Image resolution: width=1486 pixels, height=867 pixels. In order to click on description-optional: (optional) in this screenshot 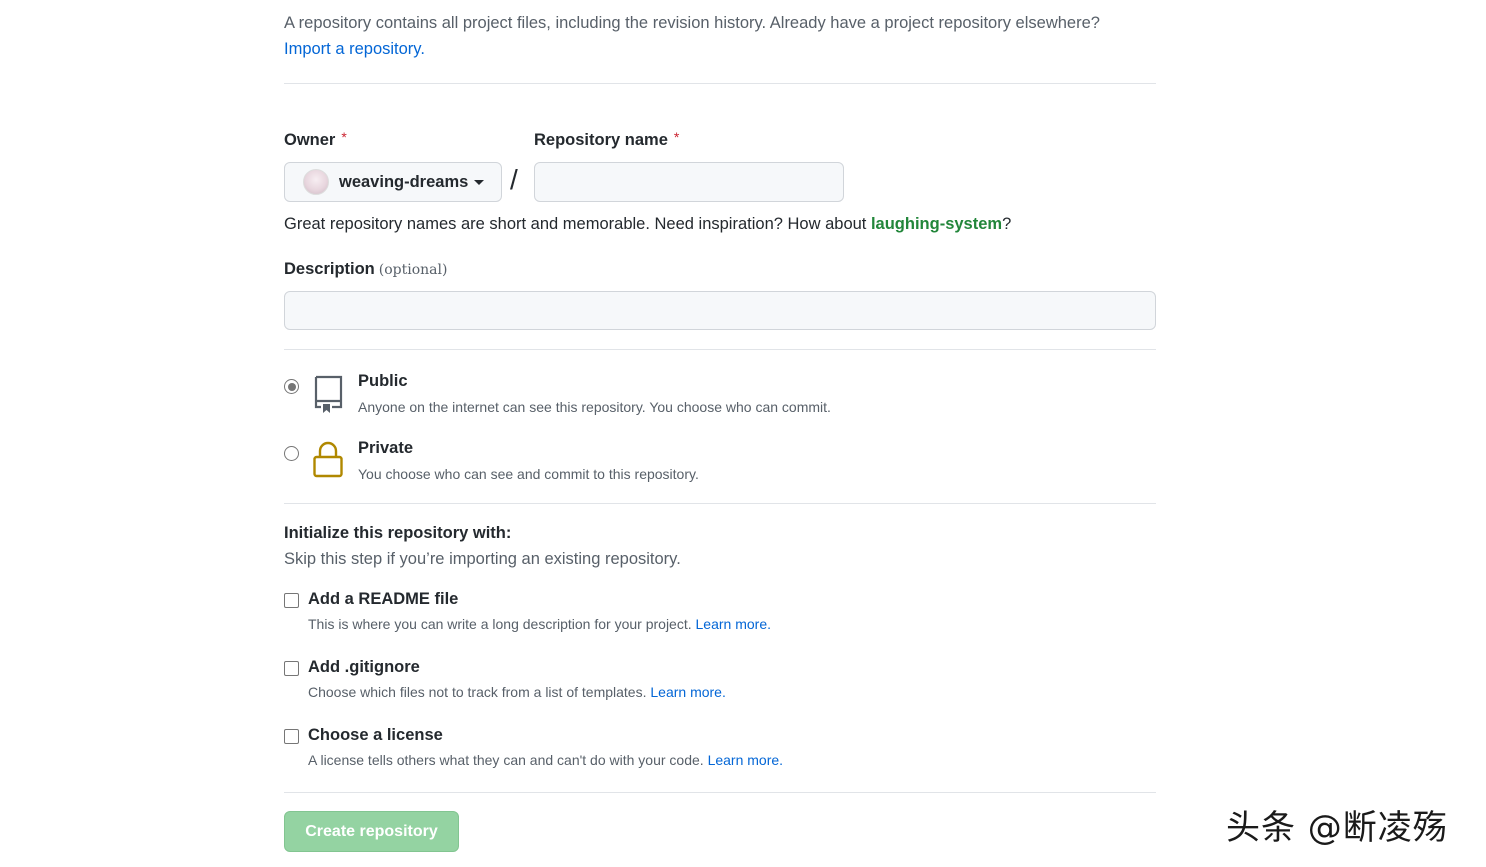, I will do `click(413, 270)`.